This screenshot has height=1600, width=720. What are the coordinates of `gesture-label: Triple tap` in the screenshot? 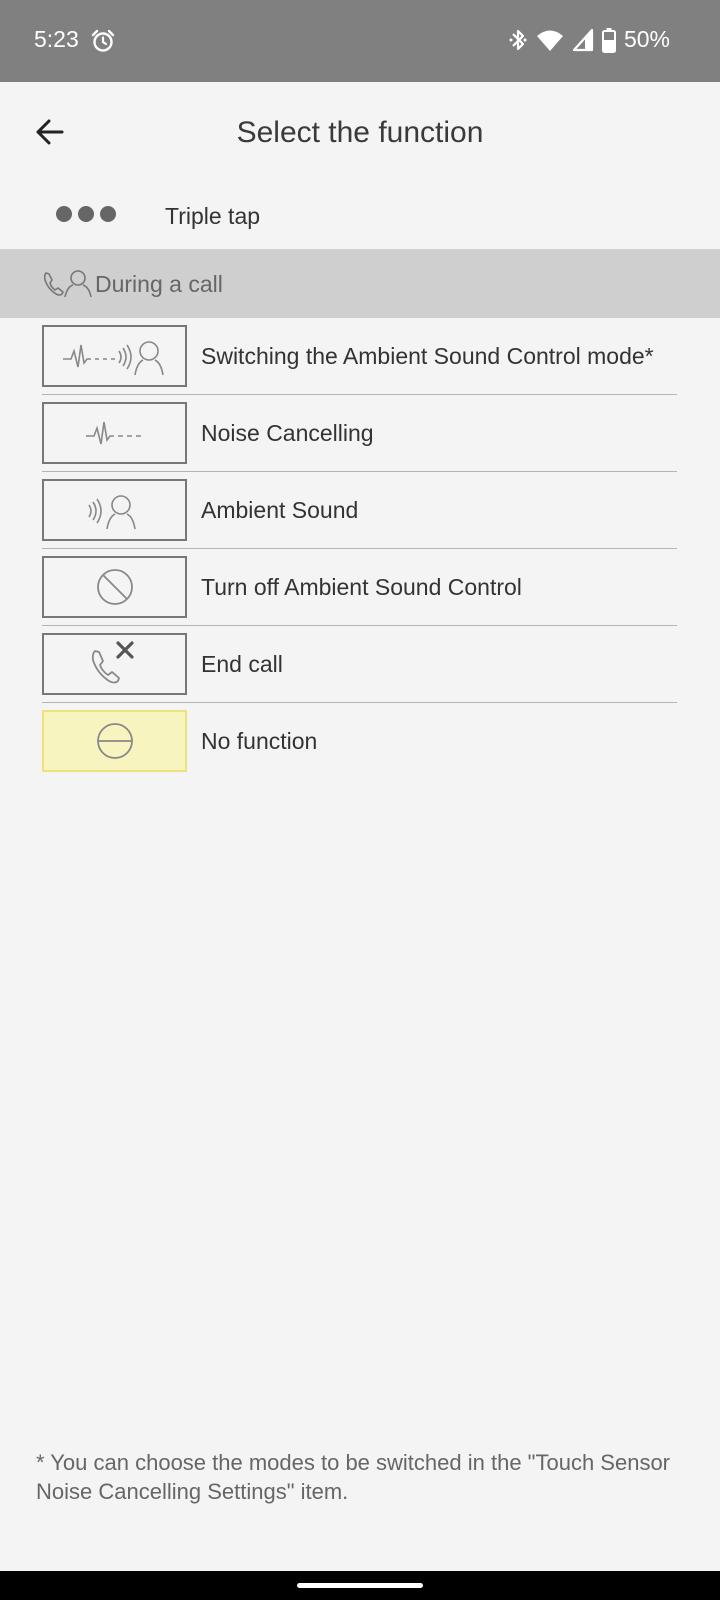 It's located at (213, 216).